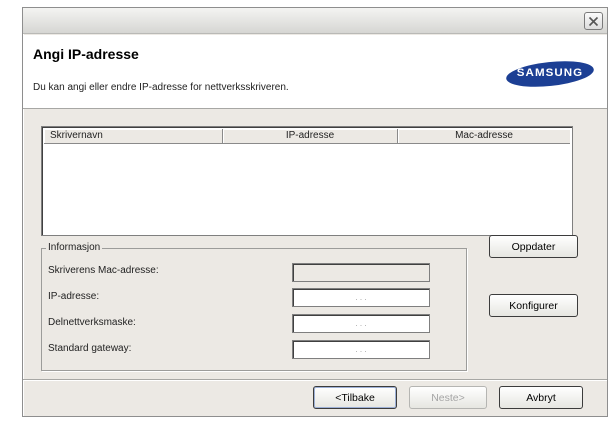 This screenshot has width=614, height=423. I want to click on close-button, so click(593, 21).